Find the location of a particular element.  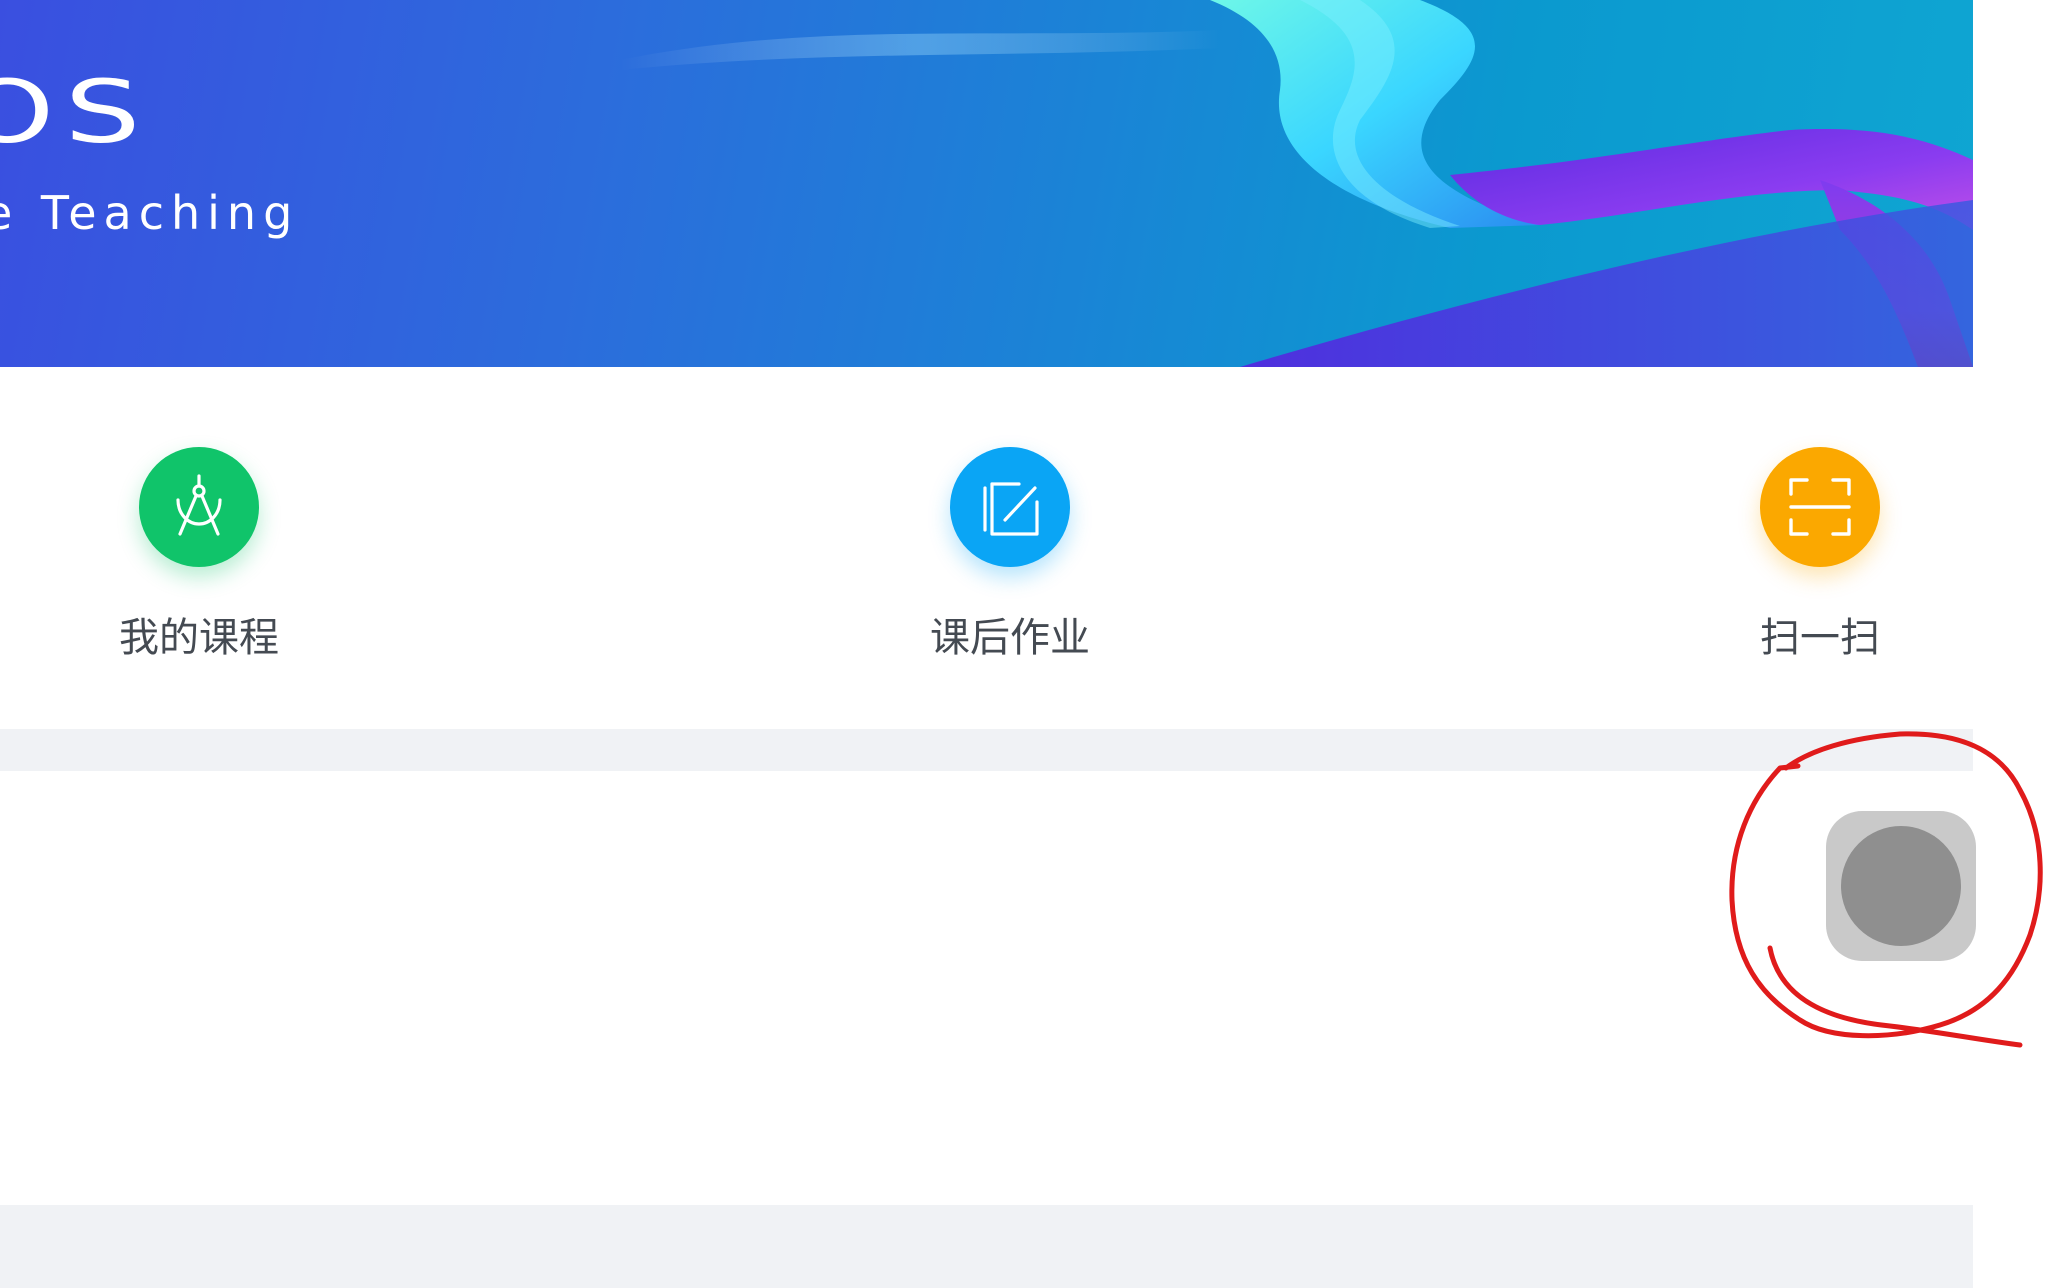

homework-button: 课后作业 is located at coordinates (1010, 555).